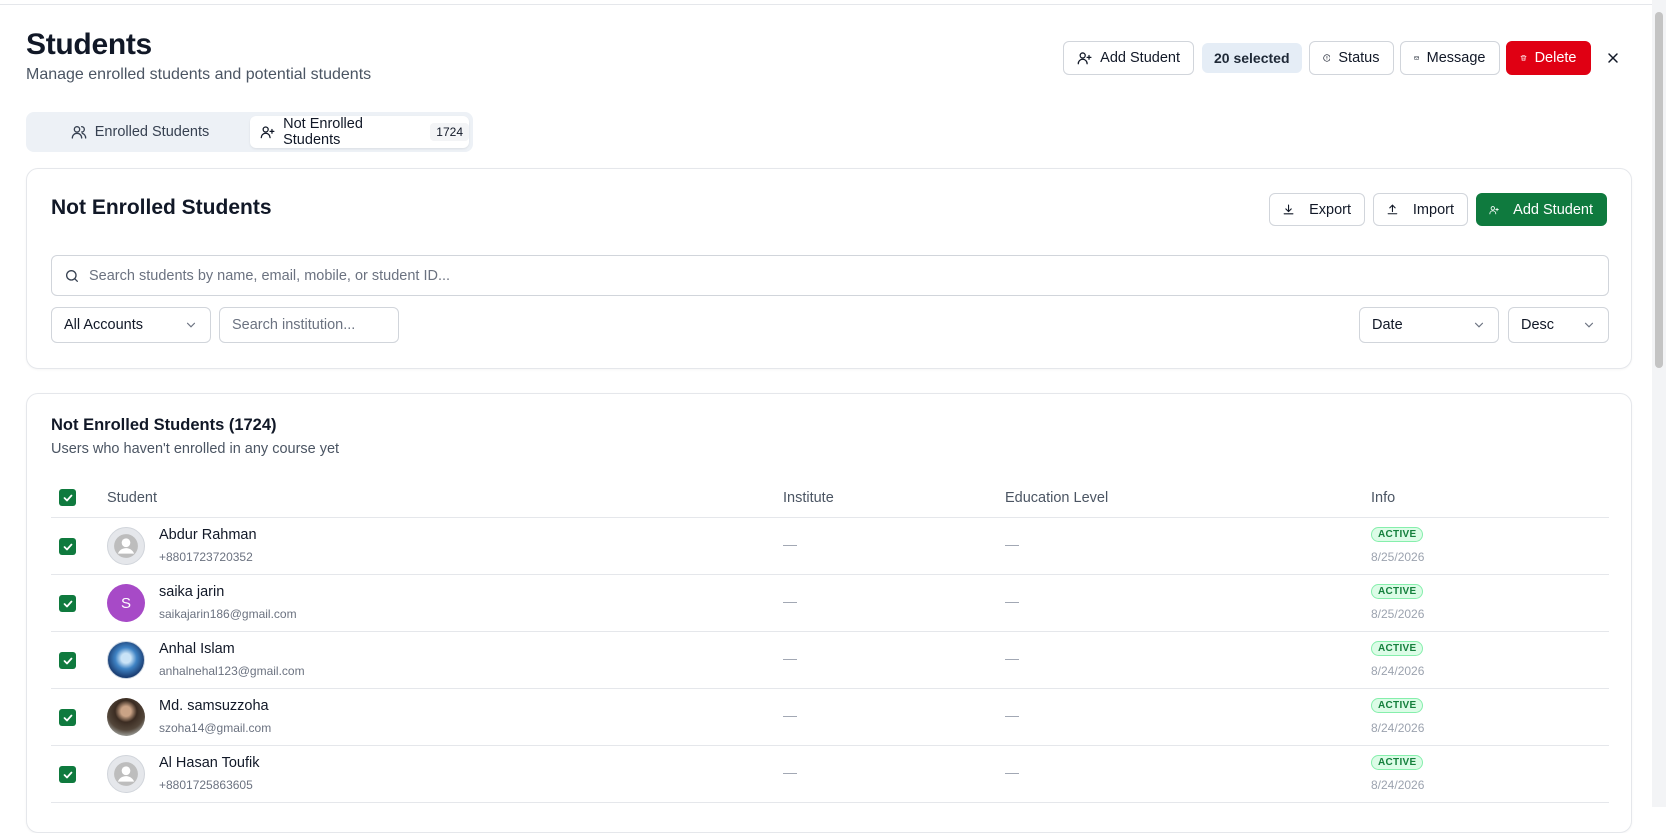 Image resolution: width=1666 pixels, height=833 pixels. Describe the element at coordinates (72, 275) in the screenshot. I see `search-icon` at that location.